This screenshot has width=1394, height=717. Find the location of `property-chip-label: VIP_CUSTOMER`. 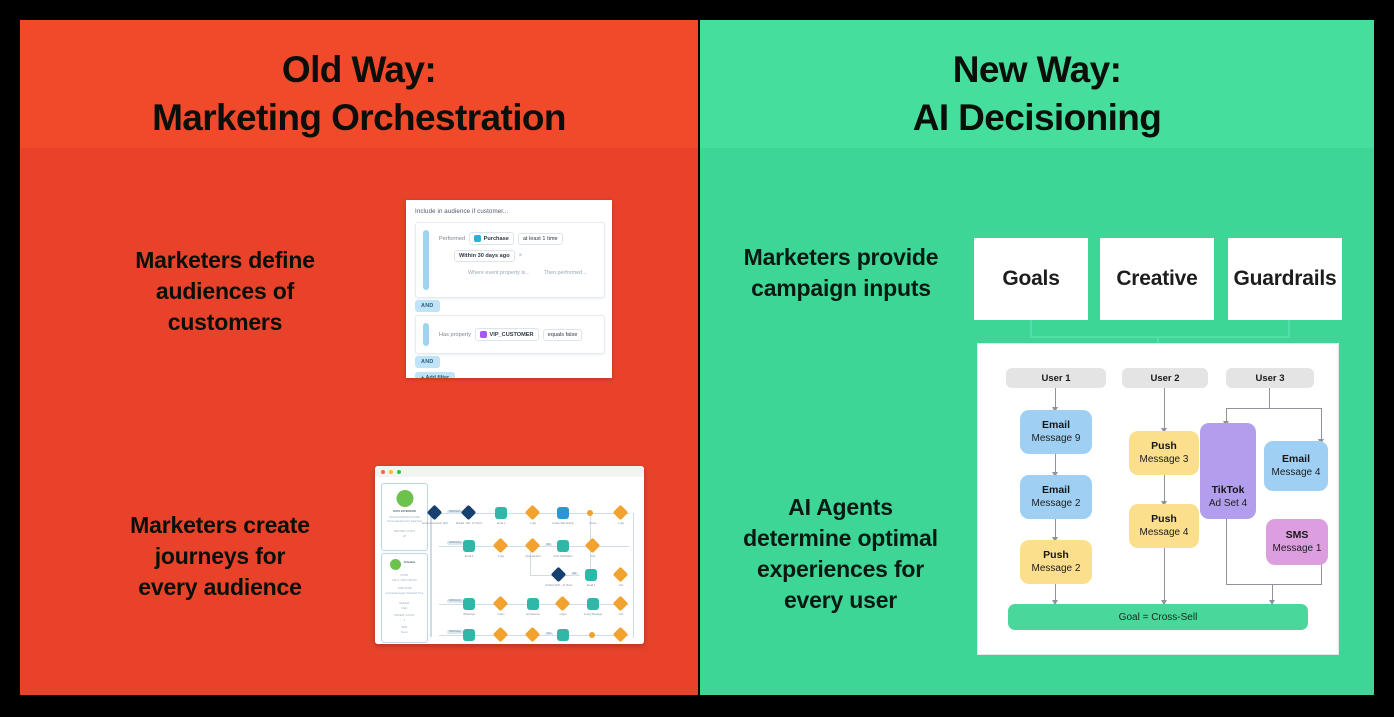

property-chip-label: VIP_CUSTOMER is located at coordinates (511, 334).